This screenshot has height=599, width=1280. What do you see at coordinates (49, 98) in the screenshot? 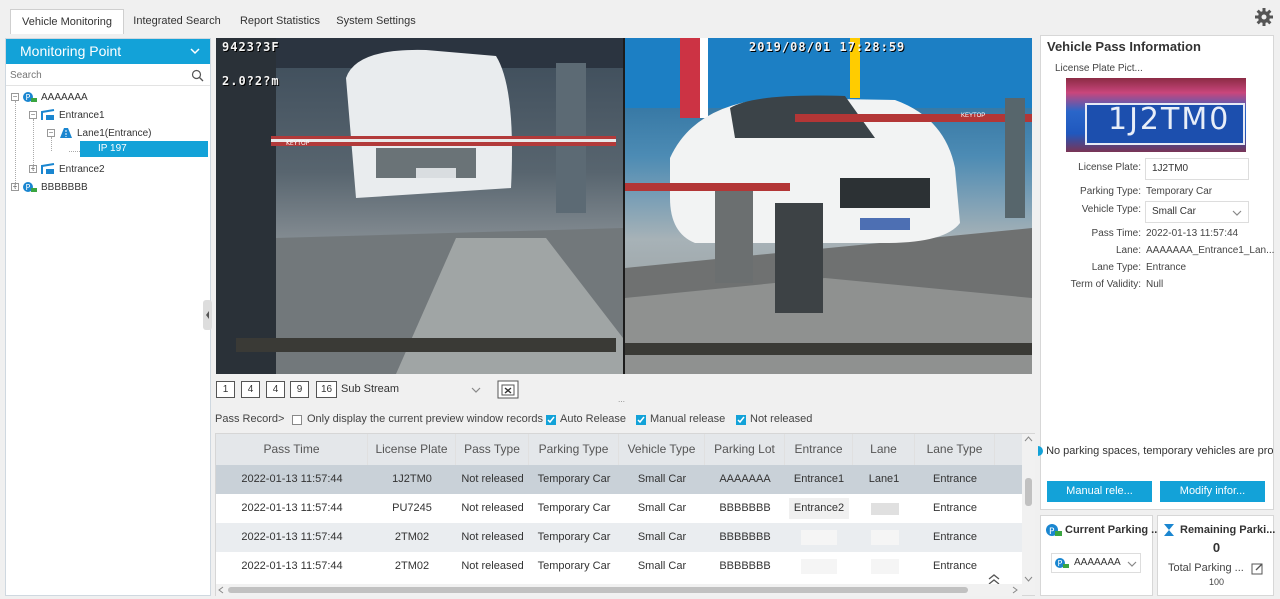
I see `tree-node-aaaaaaa: − P AAAAAAA` at bounding box center [49, 98].